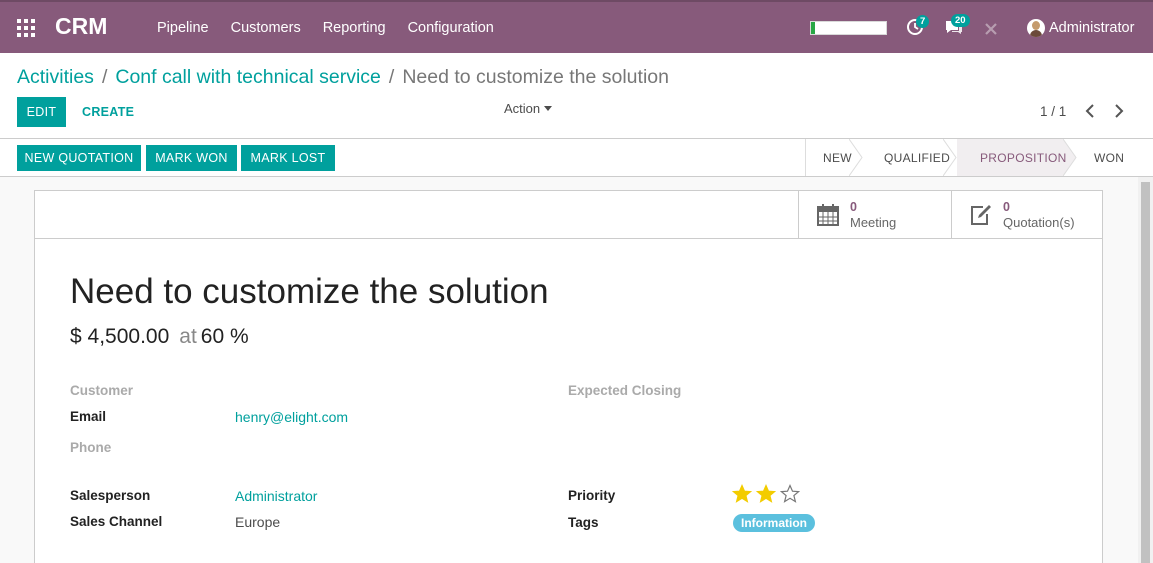 The height and width of the screenshot is (563, 1153). What do you see at coordinates (991, 31) in the screenshot?
I see `close-icon` at bounding box center [991, 31].